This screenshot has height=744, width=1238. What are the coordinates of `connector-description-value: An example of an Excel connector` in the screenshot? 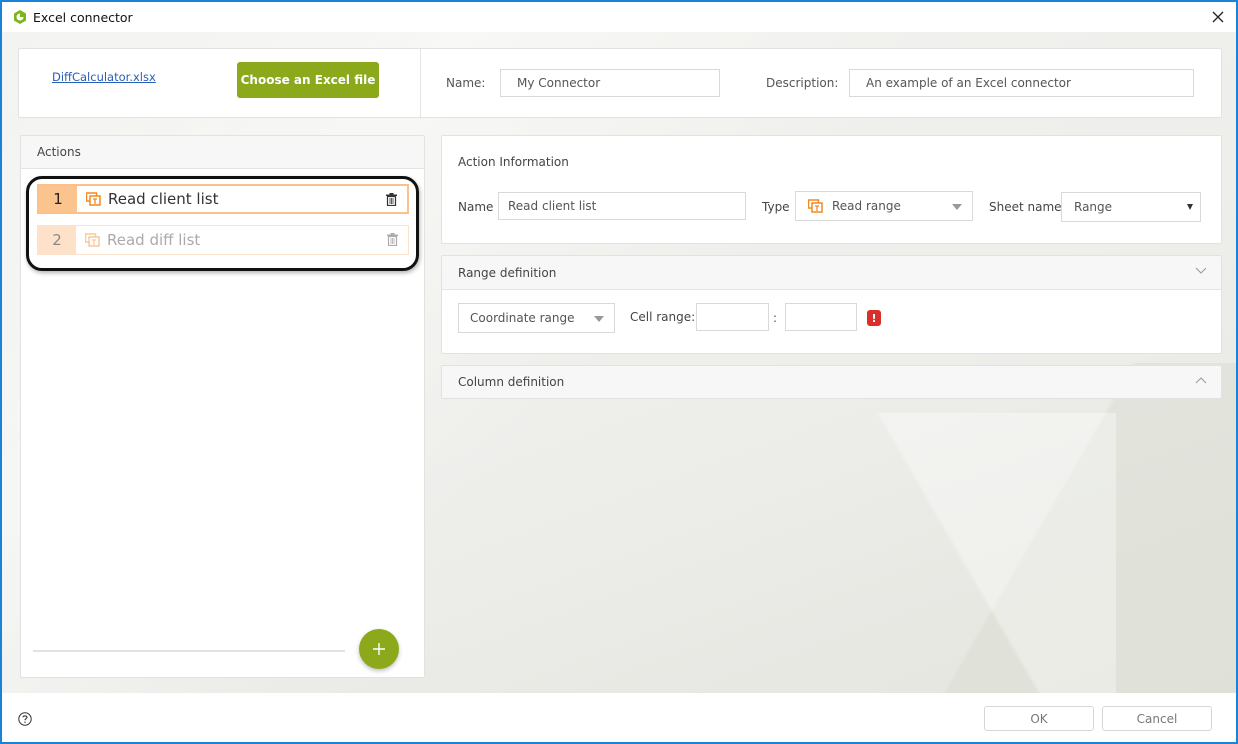 It's located at (968, 83).